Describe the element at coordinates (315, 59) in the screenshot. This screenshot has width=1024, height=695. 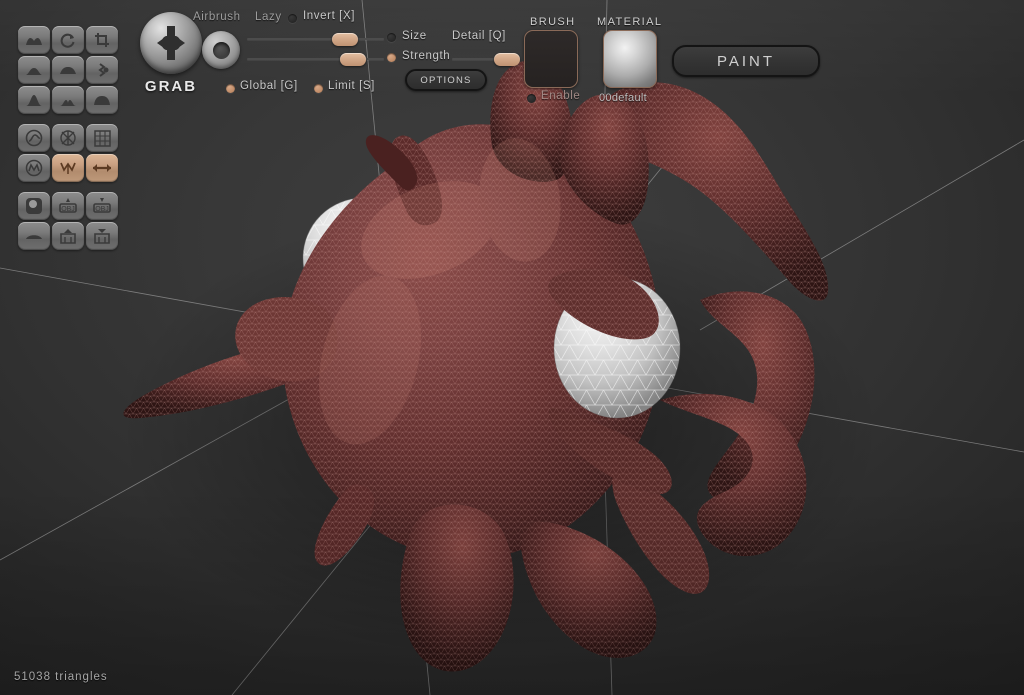
I see `strength-slider` at that location.